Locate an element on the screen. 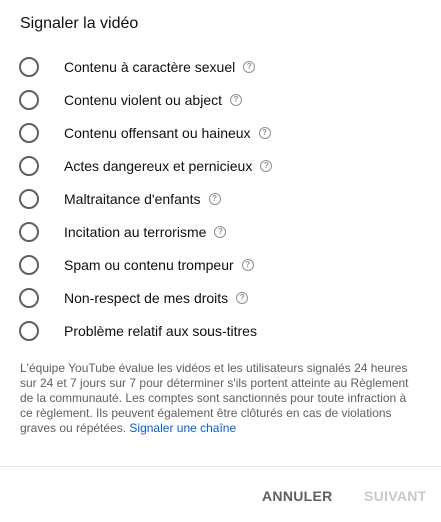  report-option-child-abuse: Maltraitance d'enfants is located at coordinates (219, 198).